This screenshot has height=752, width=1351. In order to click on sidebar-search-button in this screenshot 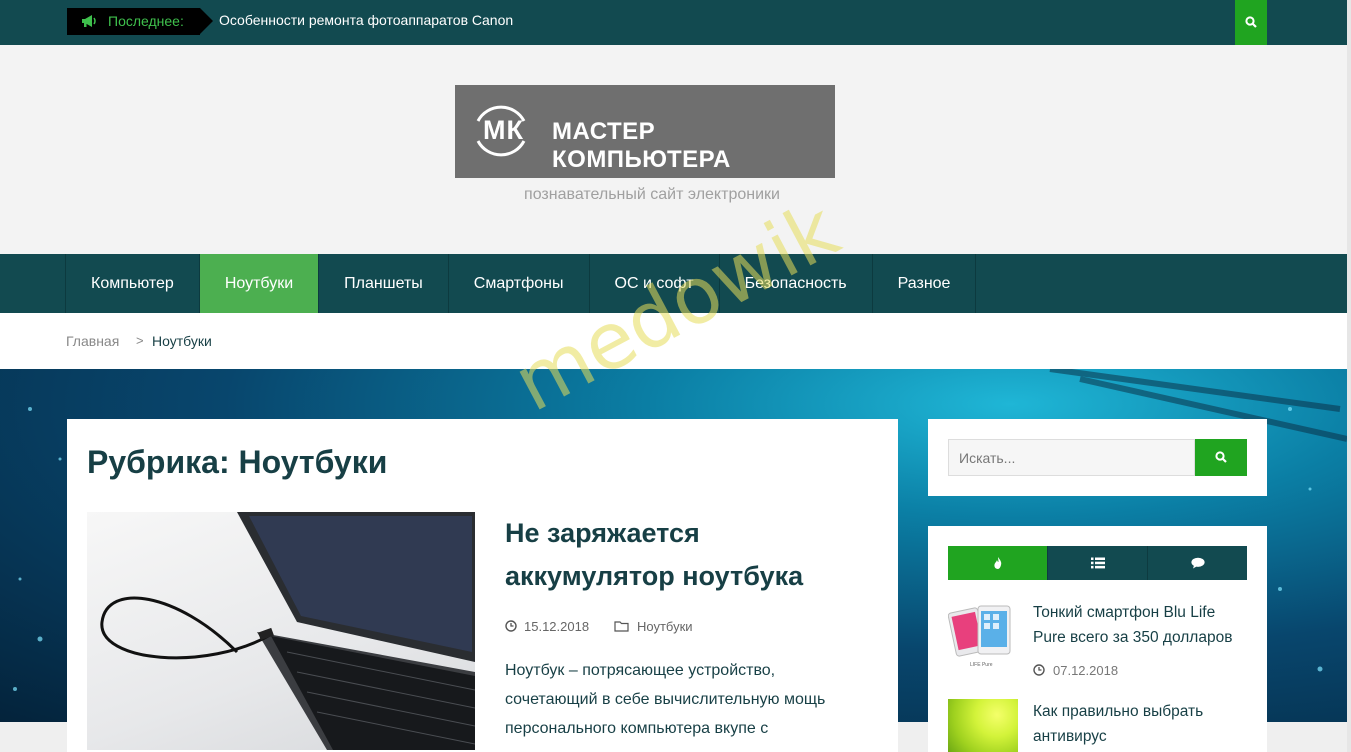, I will do `click(1221, 457)`.